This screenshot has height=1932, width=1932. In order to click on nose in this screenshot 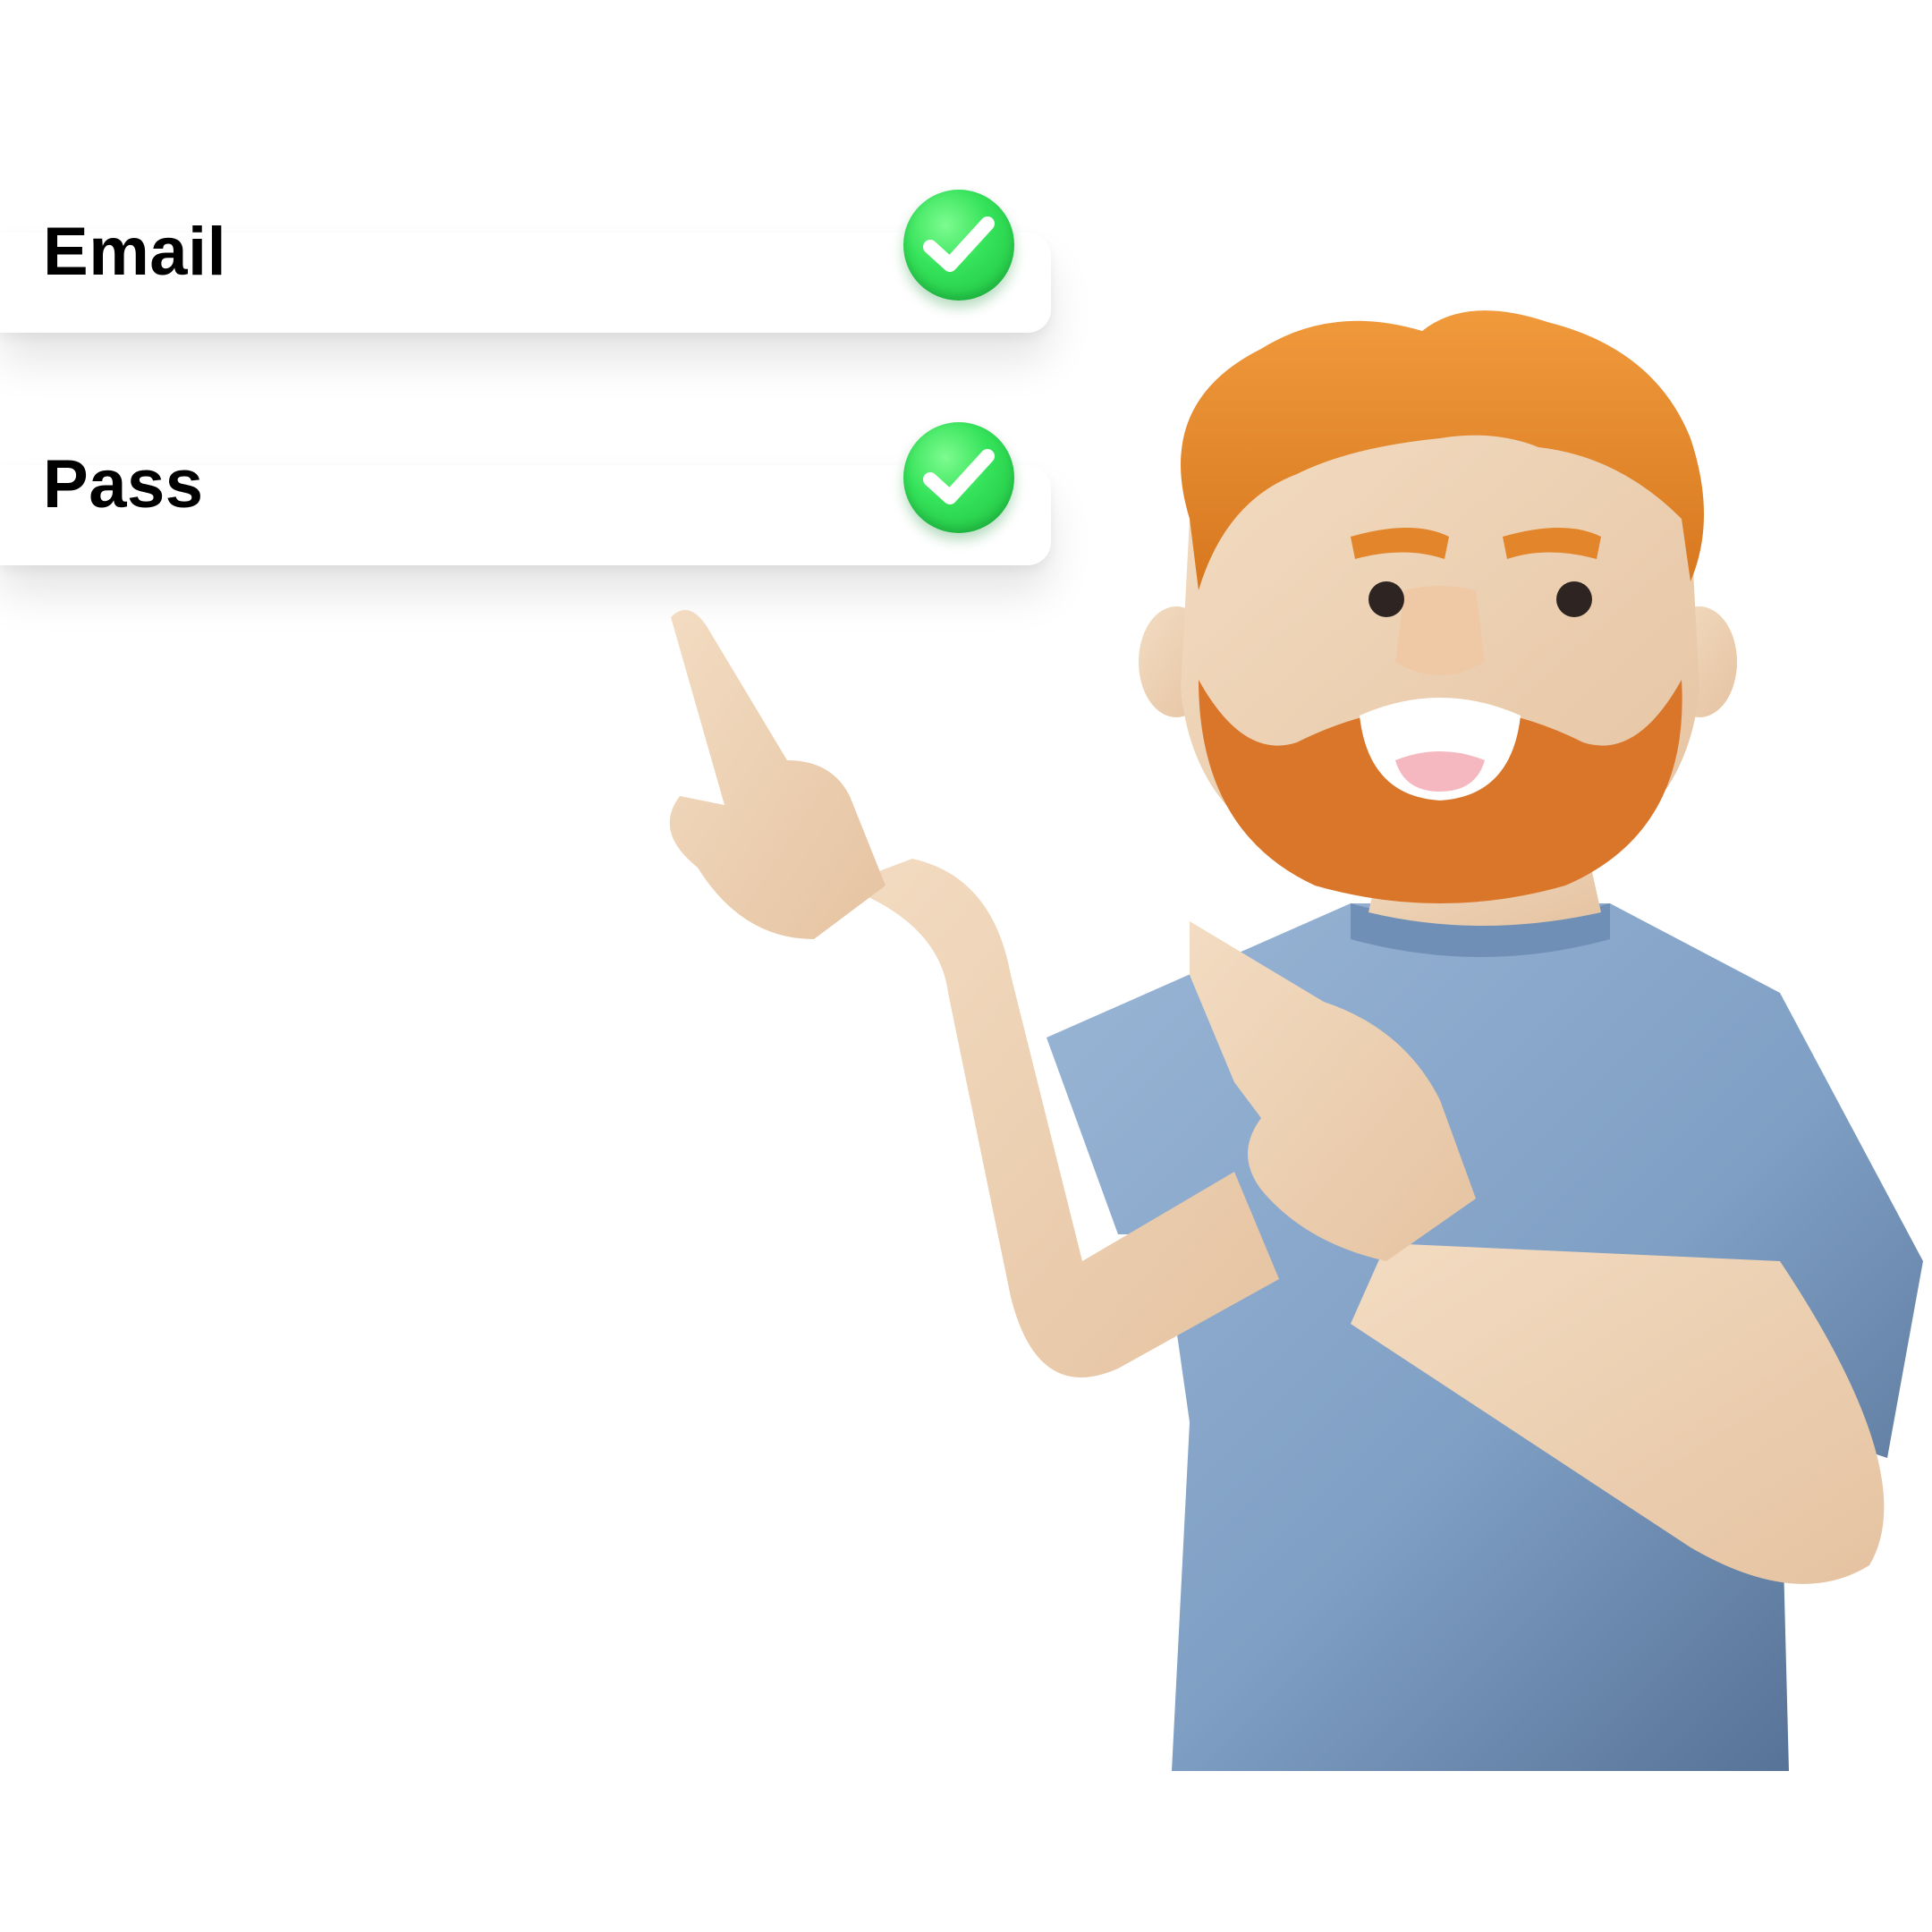, I will do `click(1440, 630)`.